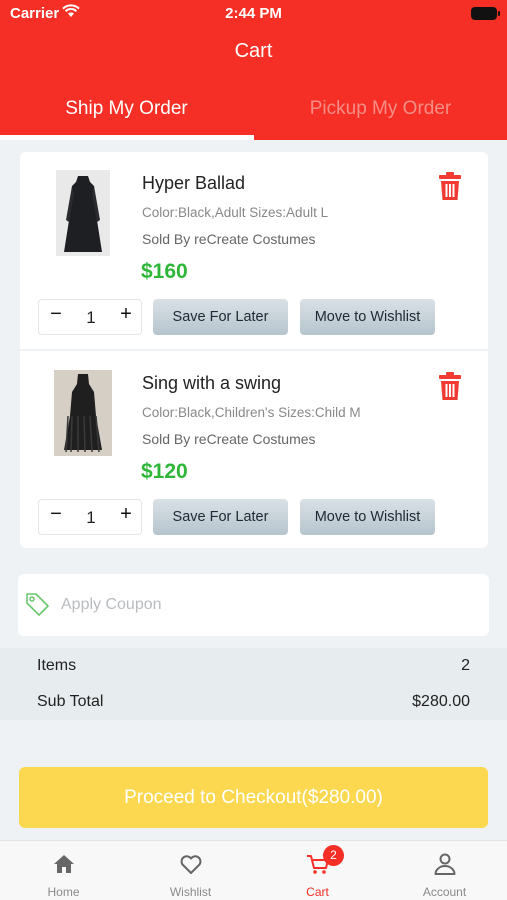  What do you see at coordinates (235, 212) in the screenshot?
I see `product-attributes: Color:Black,Adult Sizes:Adult L` at bounding box center [235, 212].